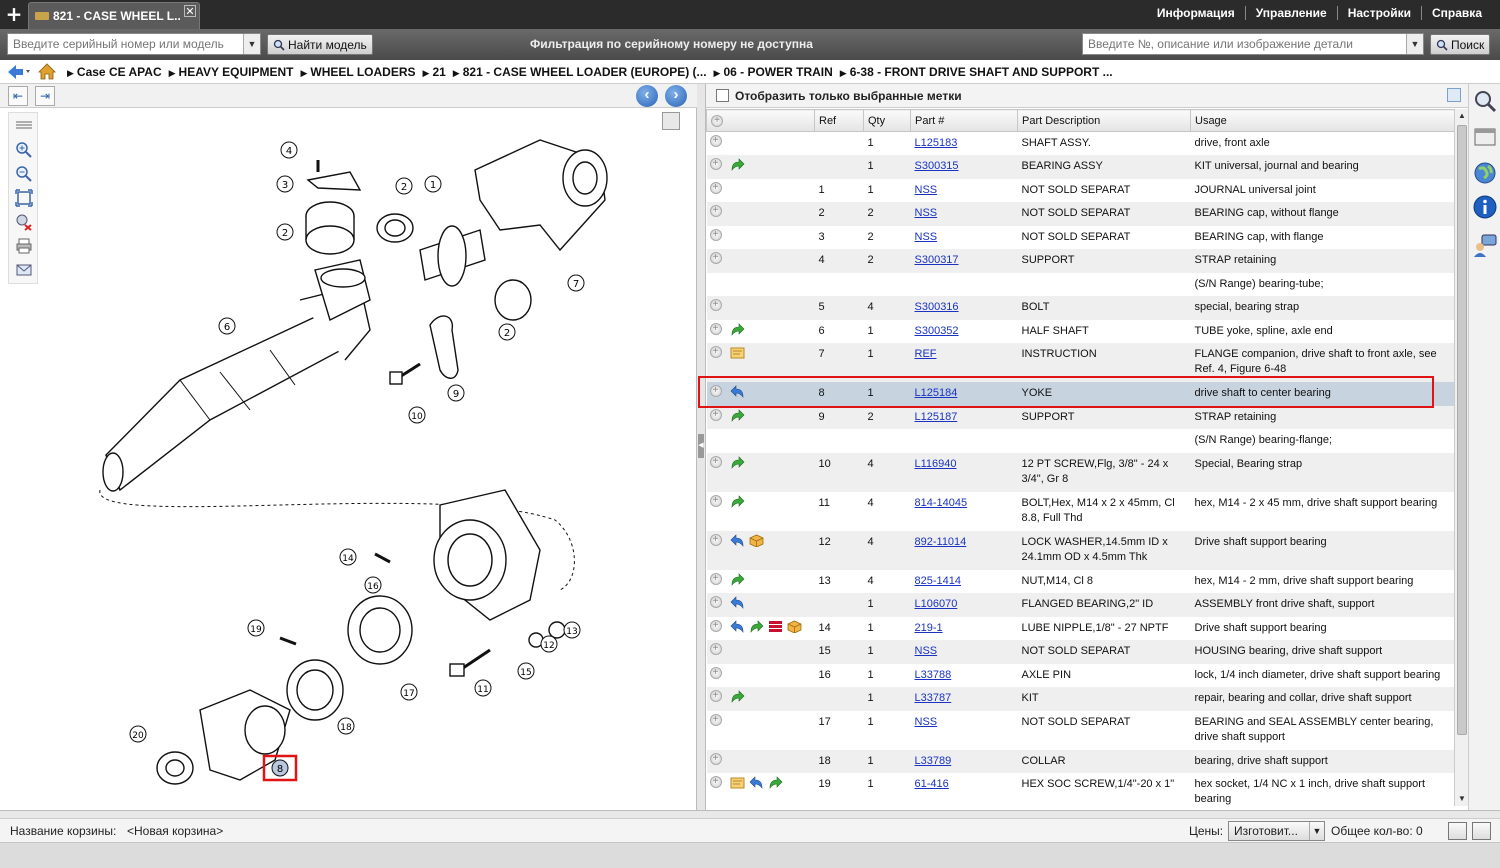 The height and width of the screenshot is (868, 1500). Describe the element at coordinates (434, 72) in the screenshot. I see `breadcrumb-item: 21` at that location.